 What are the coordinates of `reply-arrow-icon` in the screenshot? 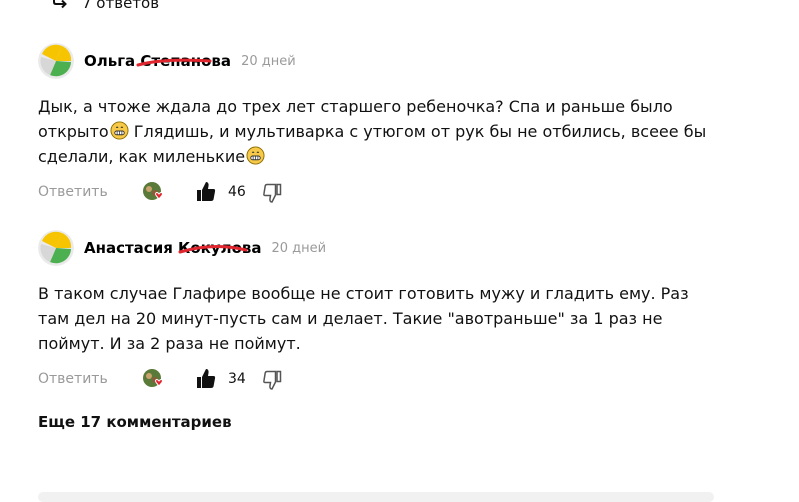 It's located at (60, 5).